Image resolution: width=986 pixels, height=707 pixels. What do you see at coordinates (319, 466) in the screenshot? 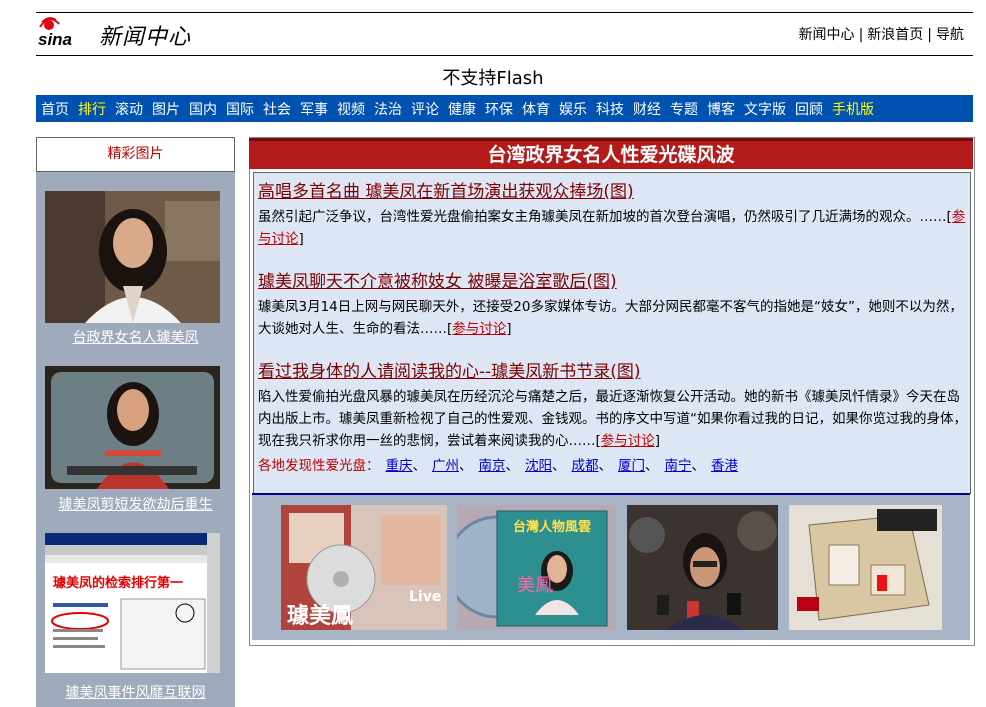
I see `city-links-label: 各地发现性爱光盘：` at bounding box center [319, 466].